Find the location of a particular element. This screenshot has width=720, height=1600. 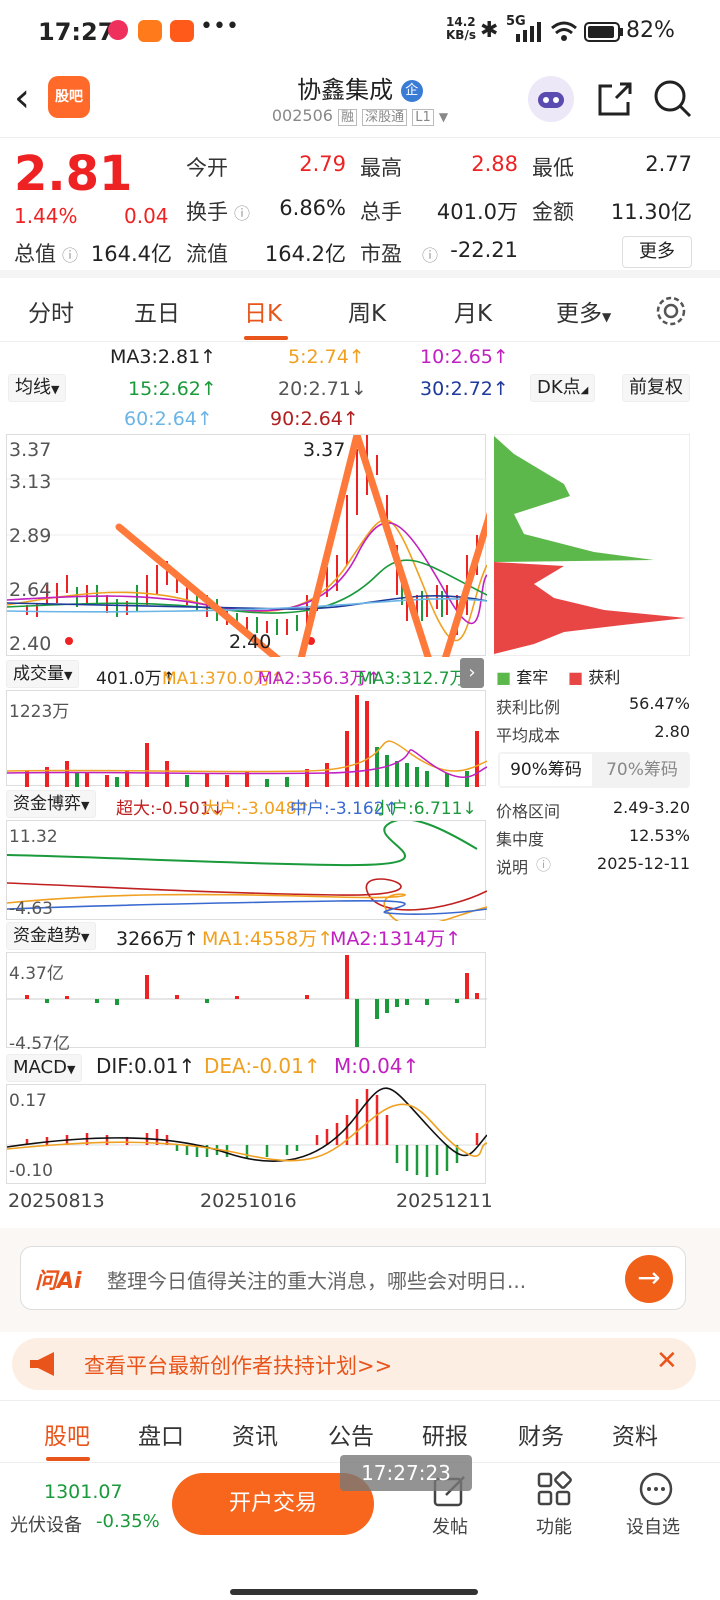

index-name: 光伏设备 is located at coordinates (46, 1524).